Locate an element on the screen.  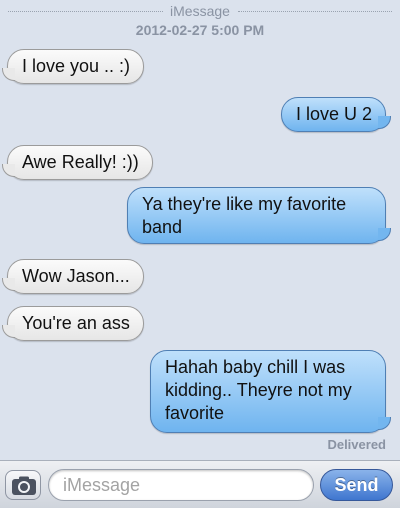
message-bubble-incoming: I love you .. :) is located at coordinates (73, 66).